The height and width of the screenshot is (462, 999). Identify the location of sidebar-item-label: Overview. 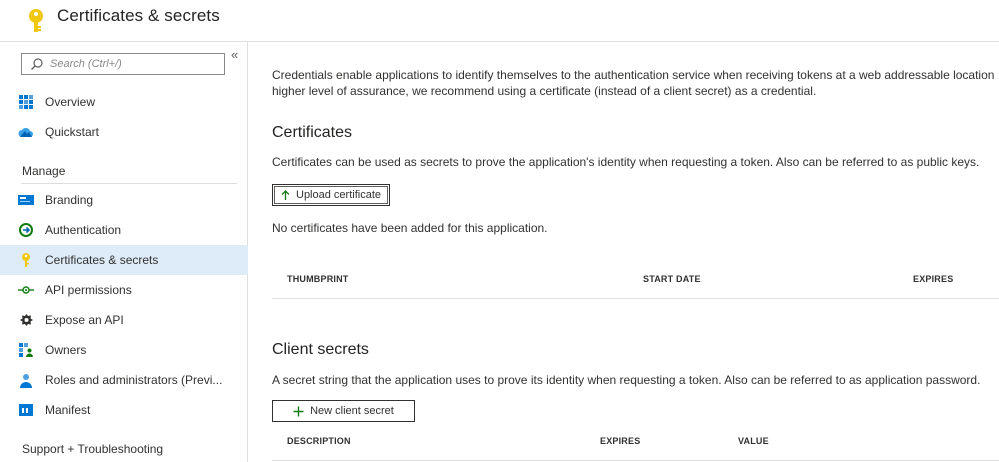
(70, 102).